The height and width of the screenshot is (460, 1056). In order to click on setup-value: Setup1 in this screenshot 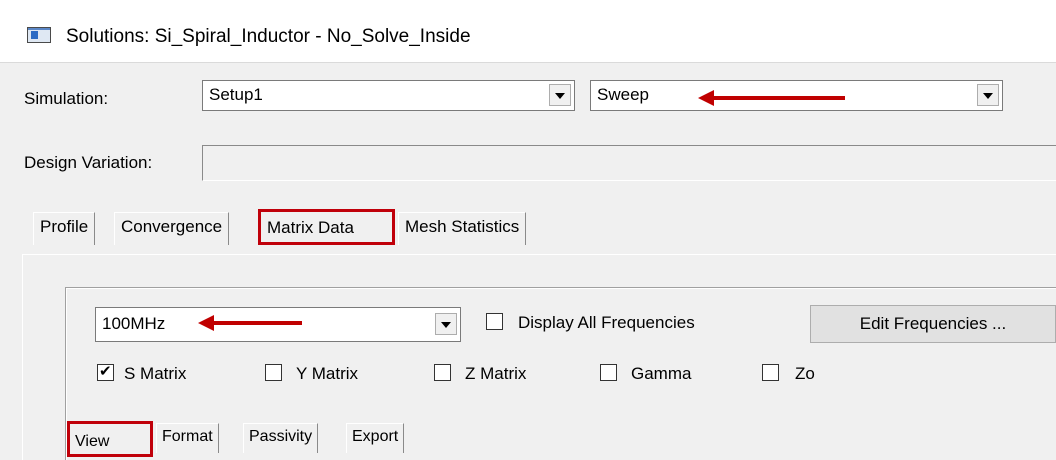, I will do `click(236, 94)`.